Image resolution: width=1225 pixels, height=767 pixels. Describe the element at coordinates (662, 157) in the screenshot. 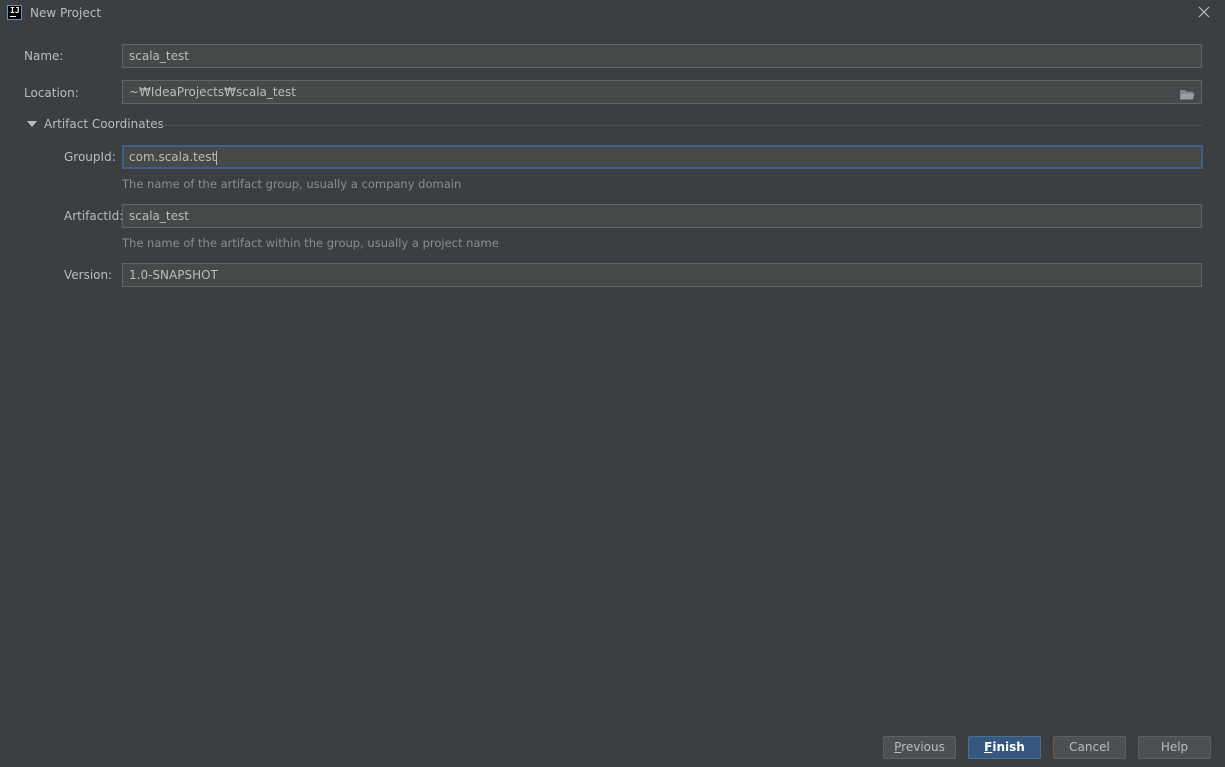

I see `group-id-field: com.scala.test` at that location.